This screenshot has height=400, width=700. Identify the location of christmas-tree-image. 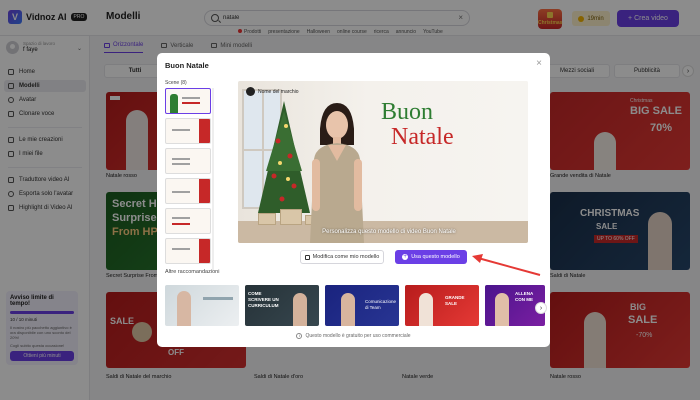
(284, 162).